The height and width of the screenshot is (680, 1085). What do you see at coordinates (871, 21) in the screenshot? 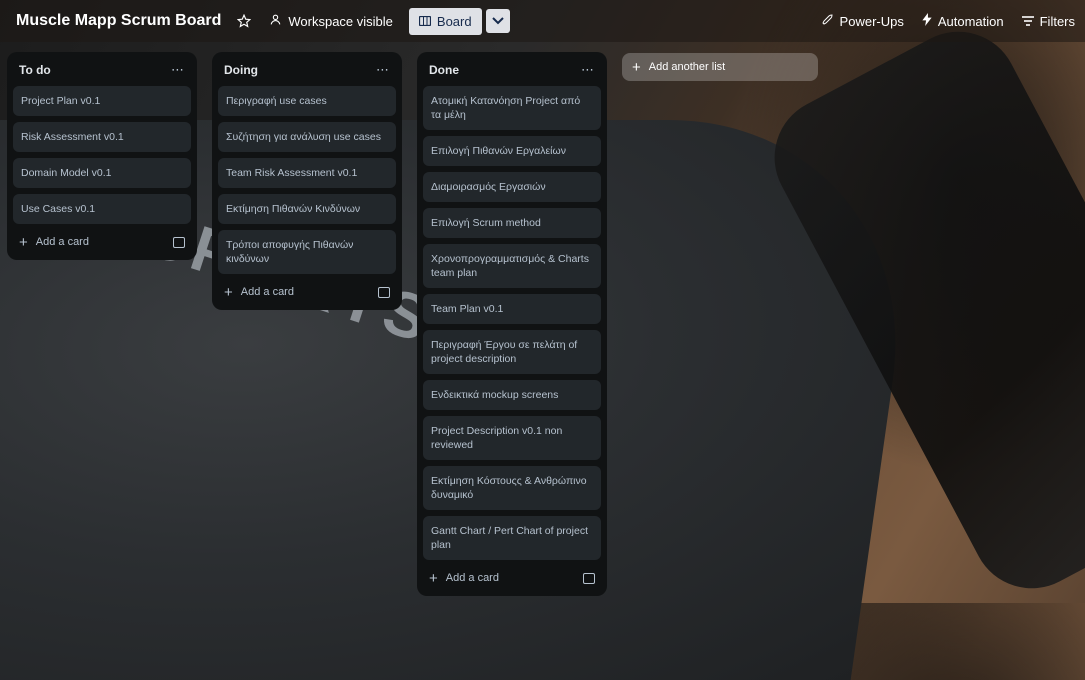
I see `power-ups-label: Power-Ups` at bounding box center [871, 21].